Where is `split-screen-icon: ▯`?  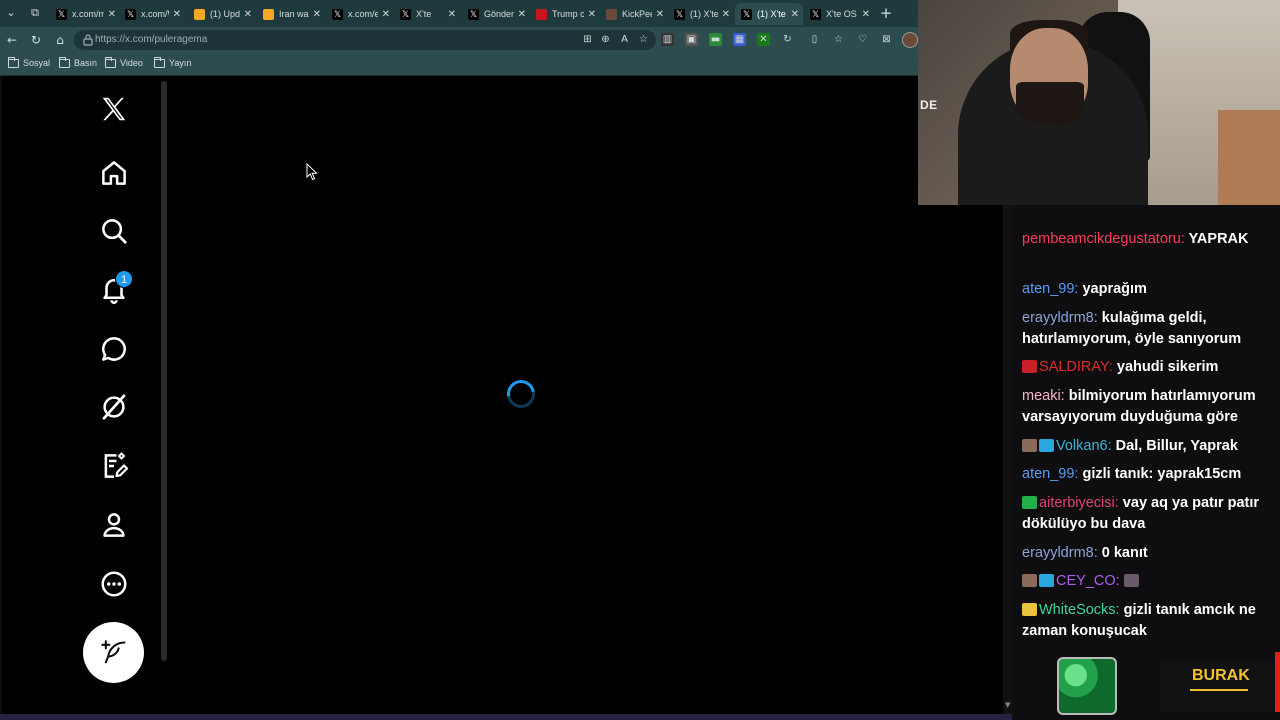 split-screen-icon: ▯ is located at coordinates (814, 39).